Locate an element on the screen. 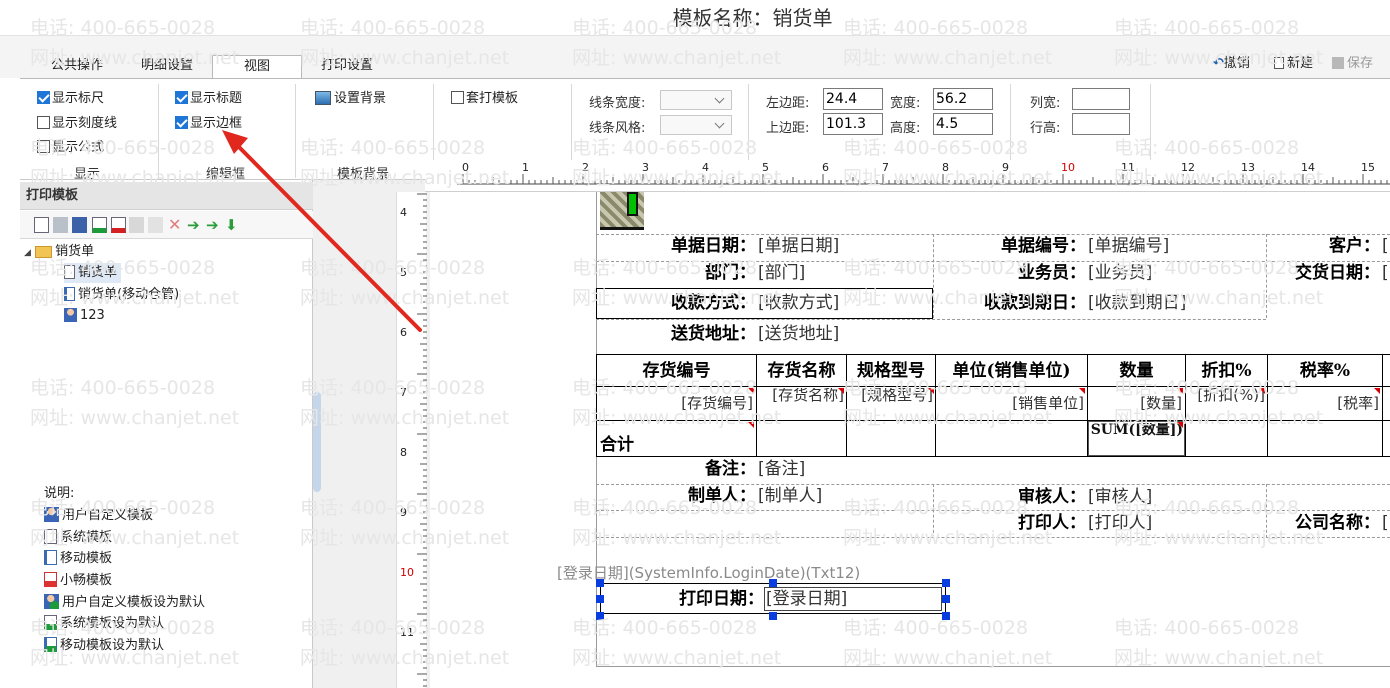 Image resolution: width=1390 pixels, height=688 pixels. tree-item-sales-order-mobile: 销货单(移动仓管) is located at coordinates (121, 295).